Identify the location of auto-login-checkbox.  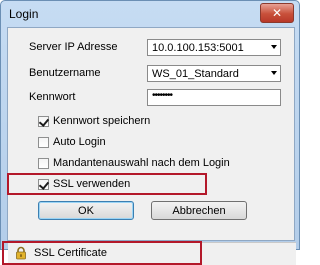
(43, 142).